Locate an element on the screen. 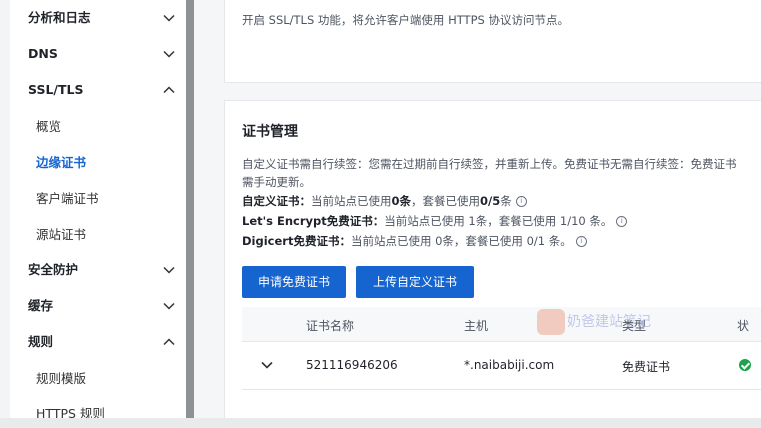  sidebar-item-security: 安全防护 is located at coordinates (103, 270).